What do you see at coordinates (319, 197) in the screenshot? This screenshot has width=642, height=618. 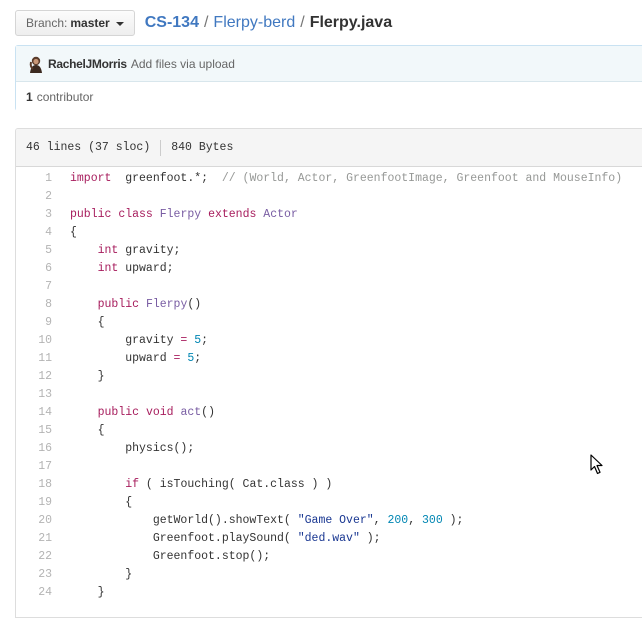 I see `code-line: 2` at bounding box center [319, 197].